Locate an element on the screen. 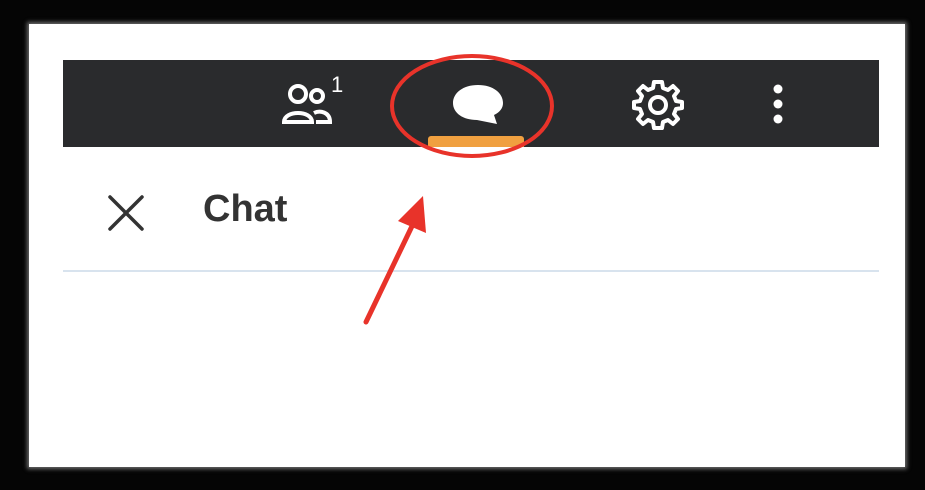 The width and height of the screenshot is (925, 490). more-vertical-icon is located at coordinates (778, 103).